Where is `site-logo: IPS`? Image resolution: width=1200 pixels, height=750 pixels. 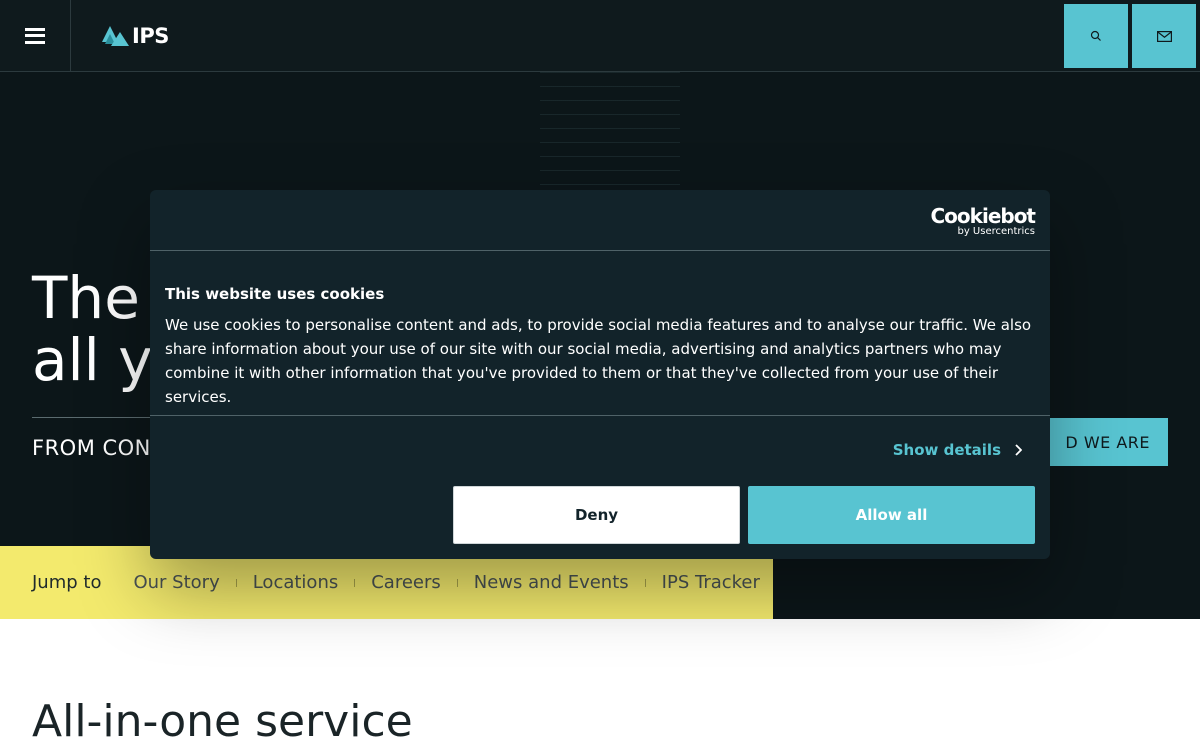 site-logo: IPS is located at coordinates (134, 36).